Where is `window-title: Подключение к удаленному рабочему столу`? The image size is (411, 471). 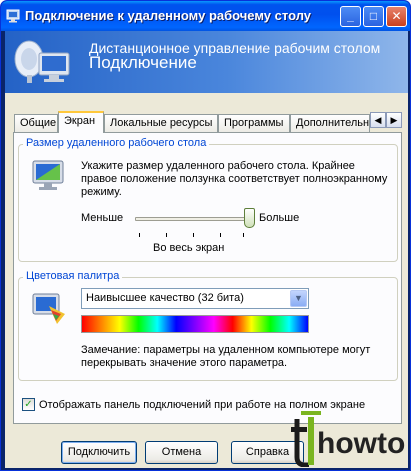
window-title: Подключение к удаленному рабочему столу is located at coordinates (168, 15).